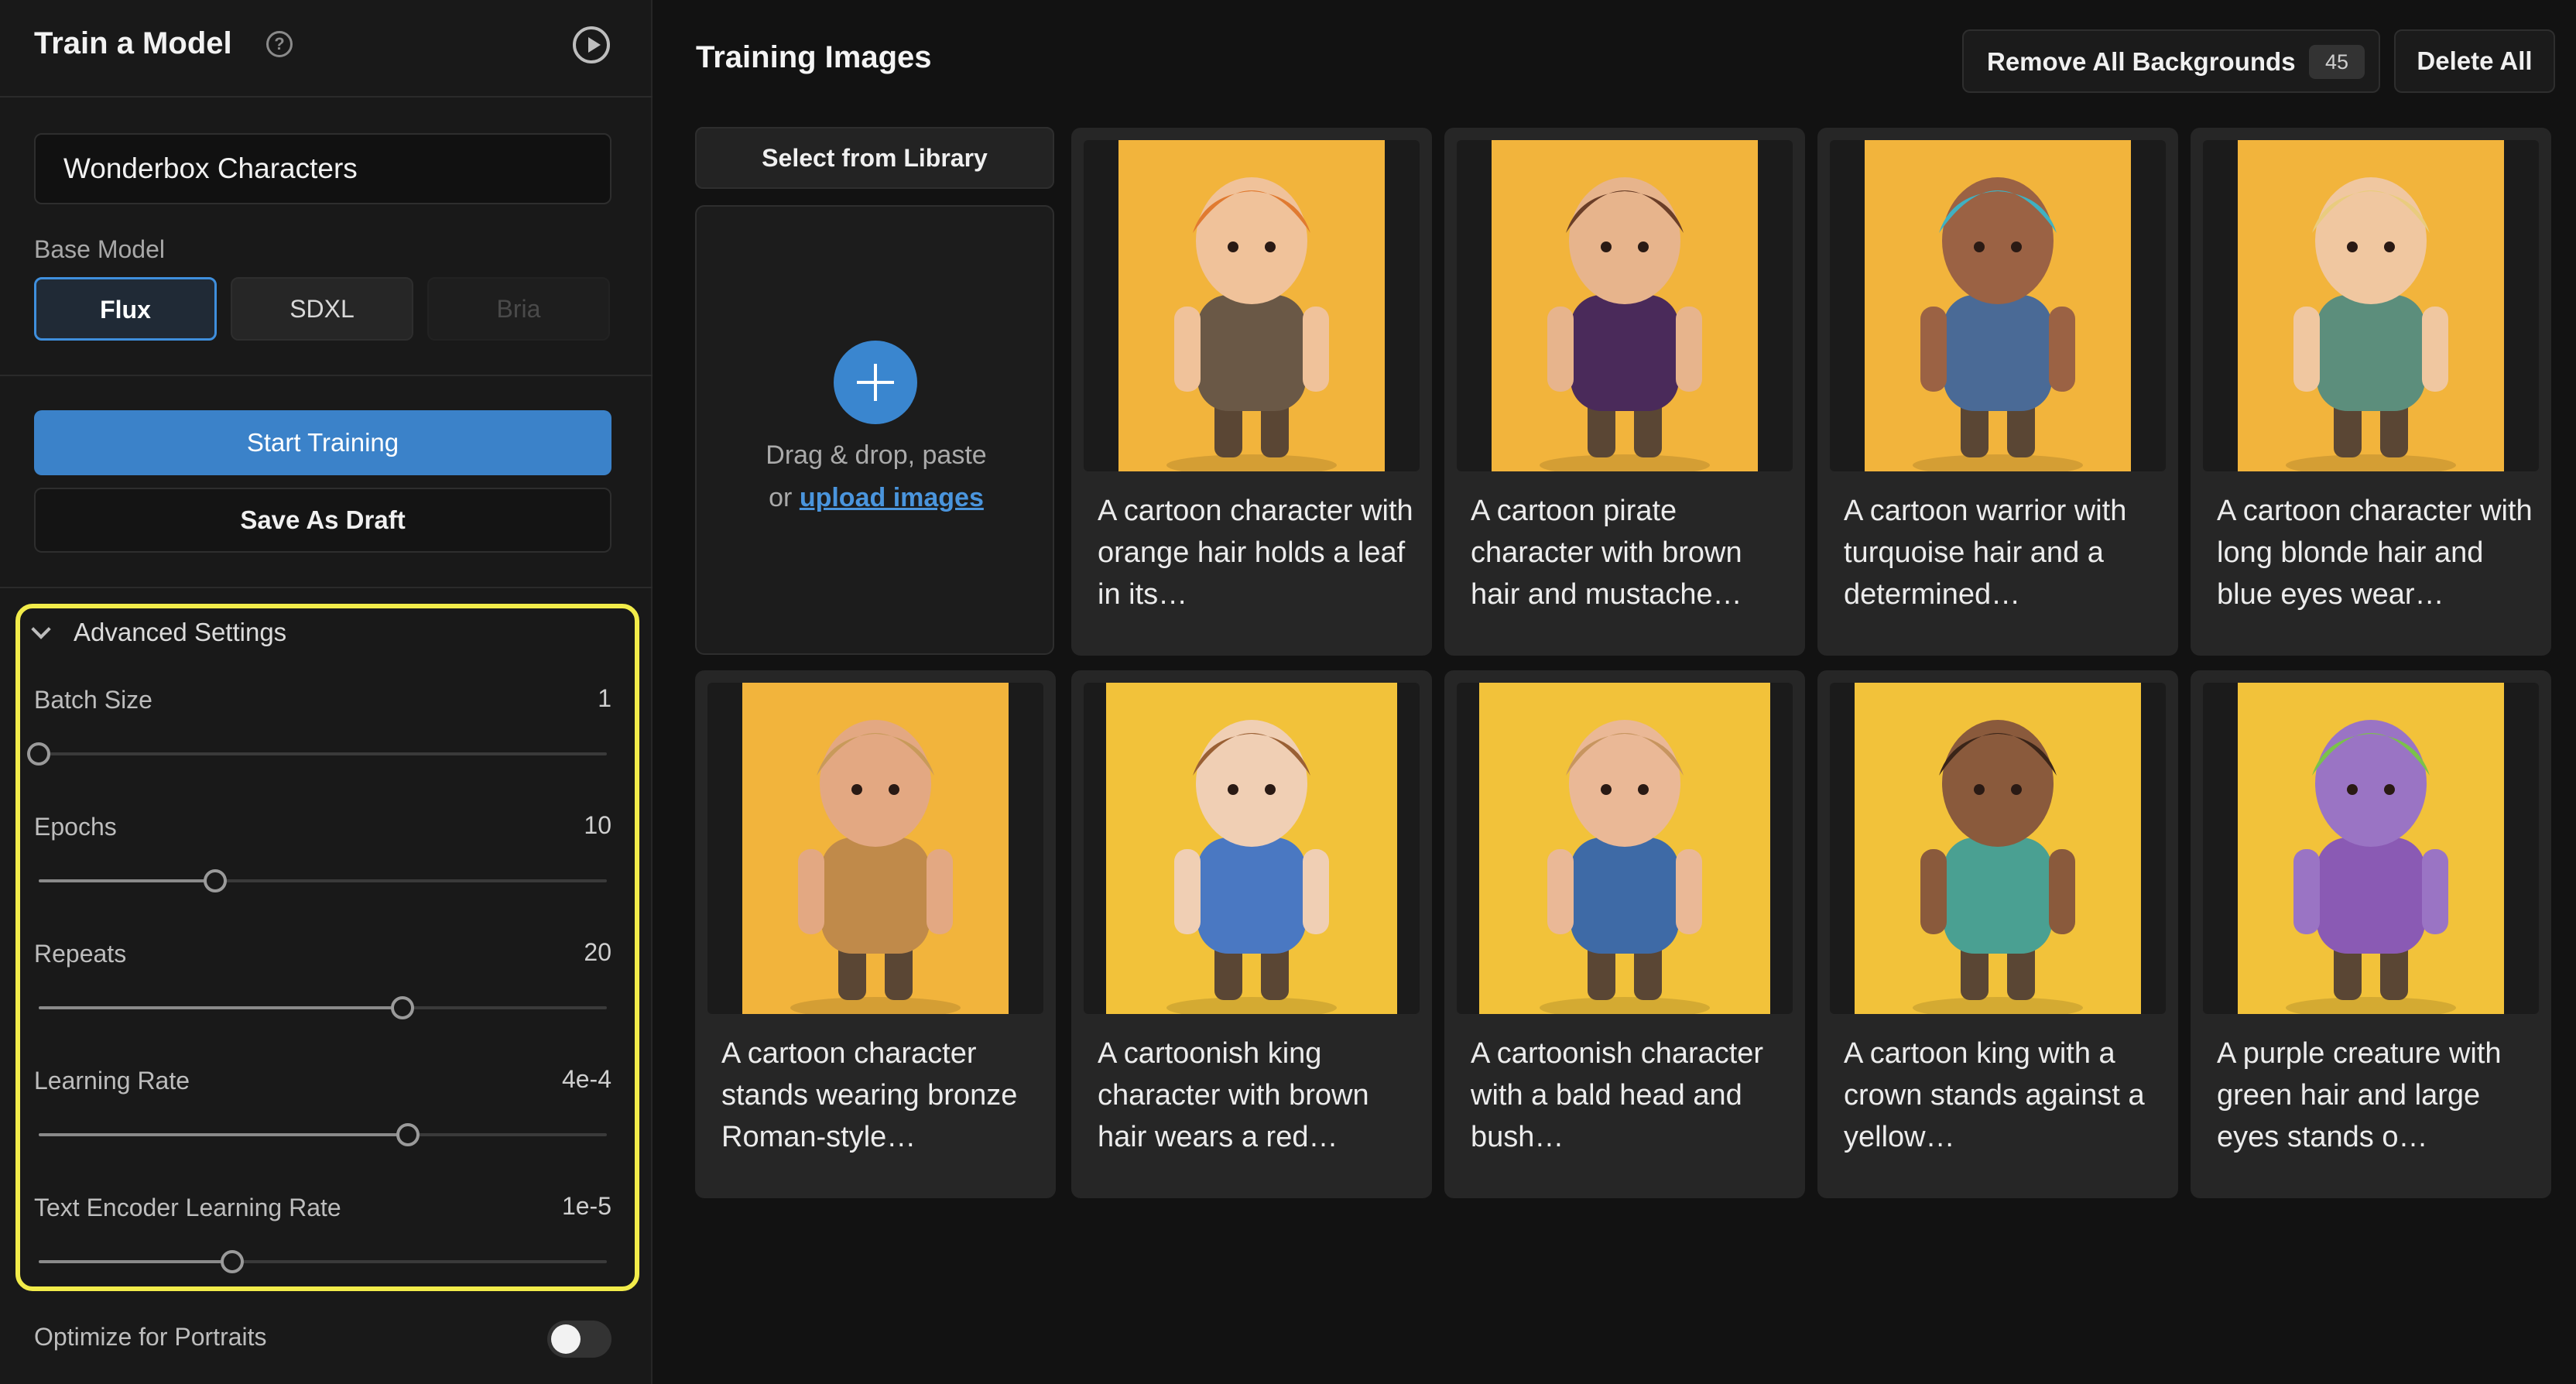  I want to click on text-encoder-lr-slider, so click(323, 1261).